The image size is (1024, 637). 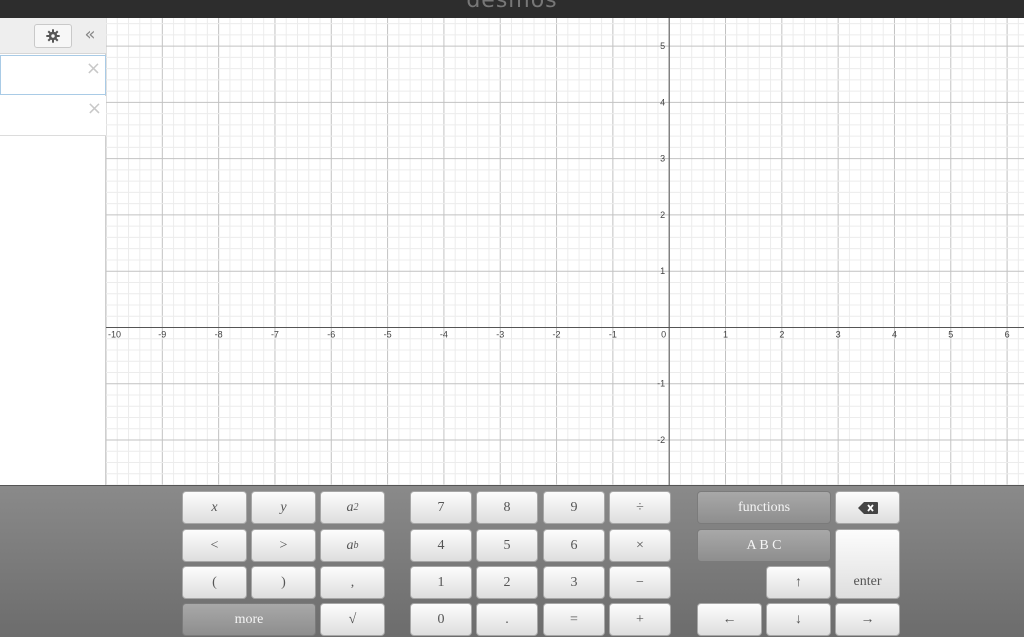 What do you see at coordinates (557, 334) in the screenshot?
I see `x-tick-label: -2` at bounding box center [557, 334].